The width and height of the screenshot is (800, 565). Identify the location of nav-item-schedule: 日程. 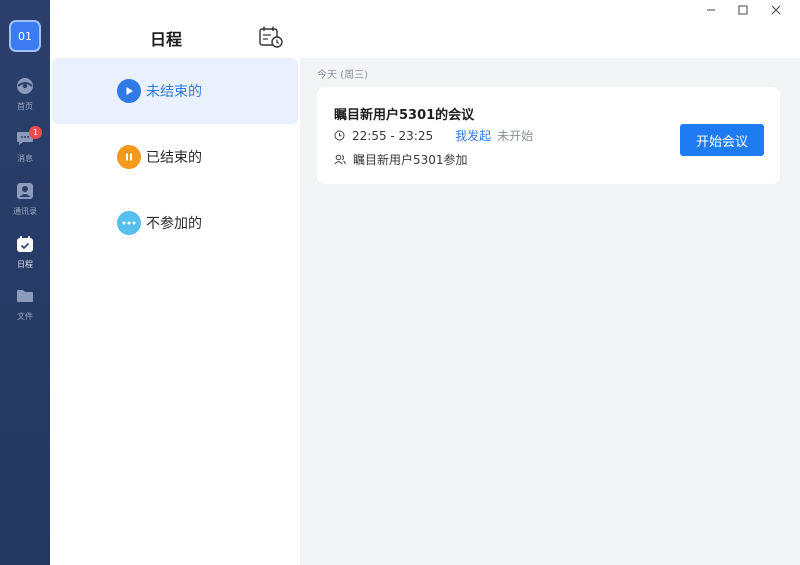
(25, 258).